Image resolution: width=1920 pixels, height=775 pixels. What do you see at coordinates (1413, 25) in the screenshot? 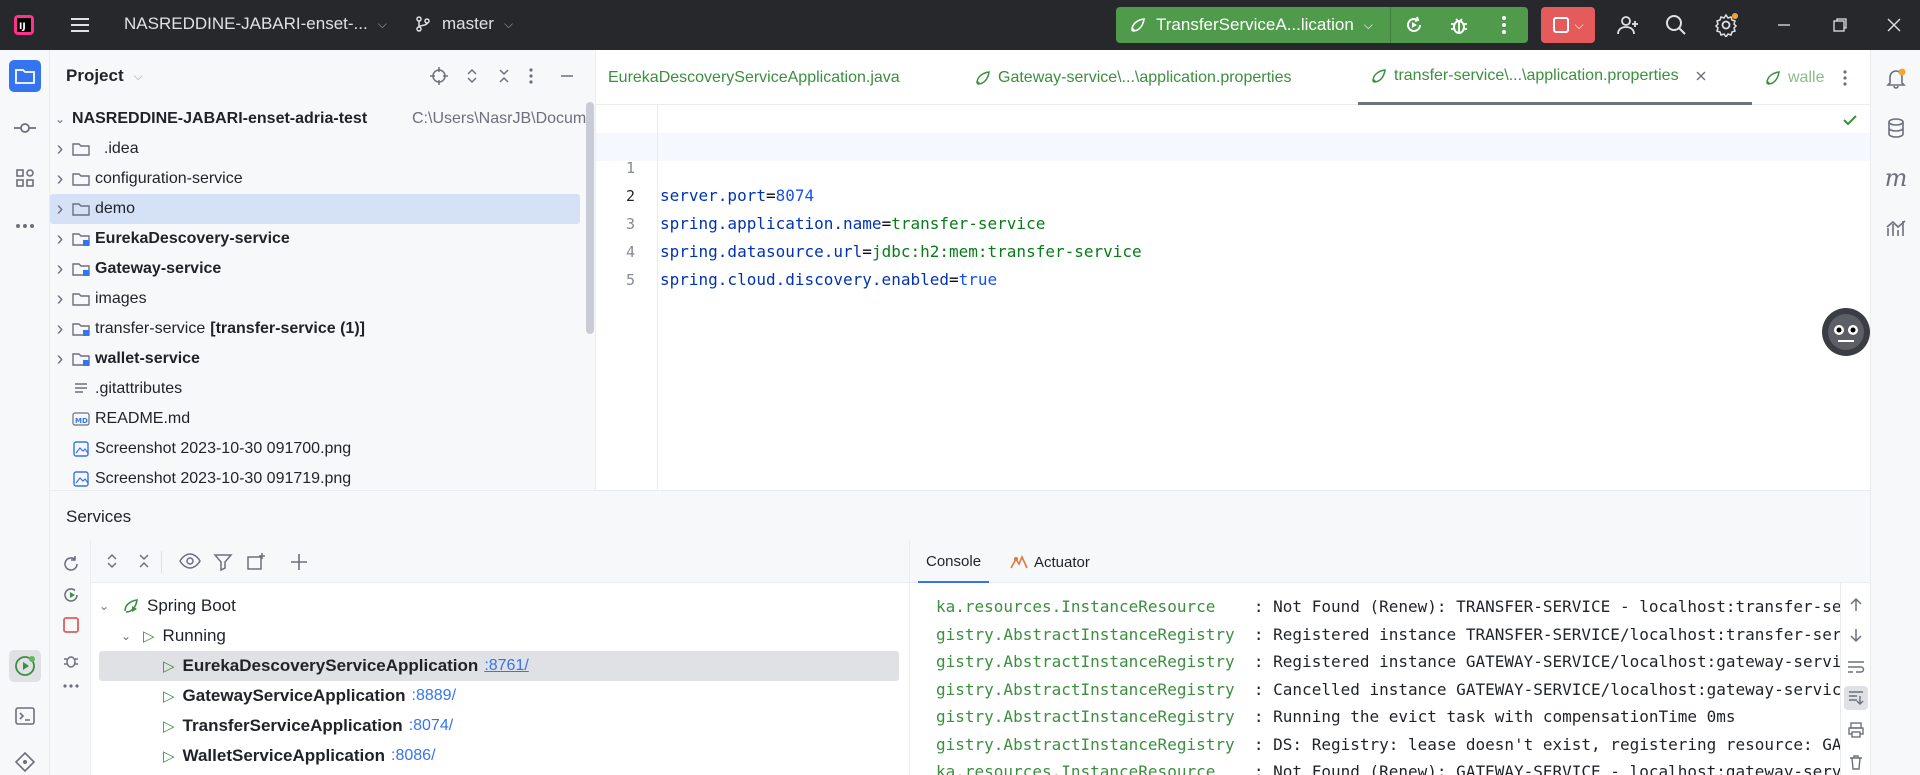
I see `rerun-button` at bounding box center [1413, 25].